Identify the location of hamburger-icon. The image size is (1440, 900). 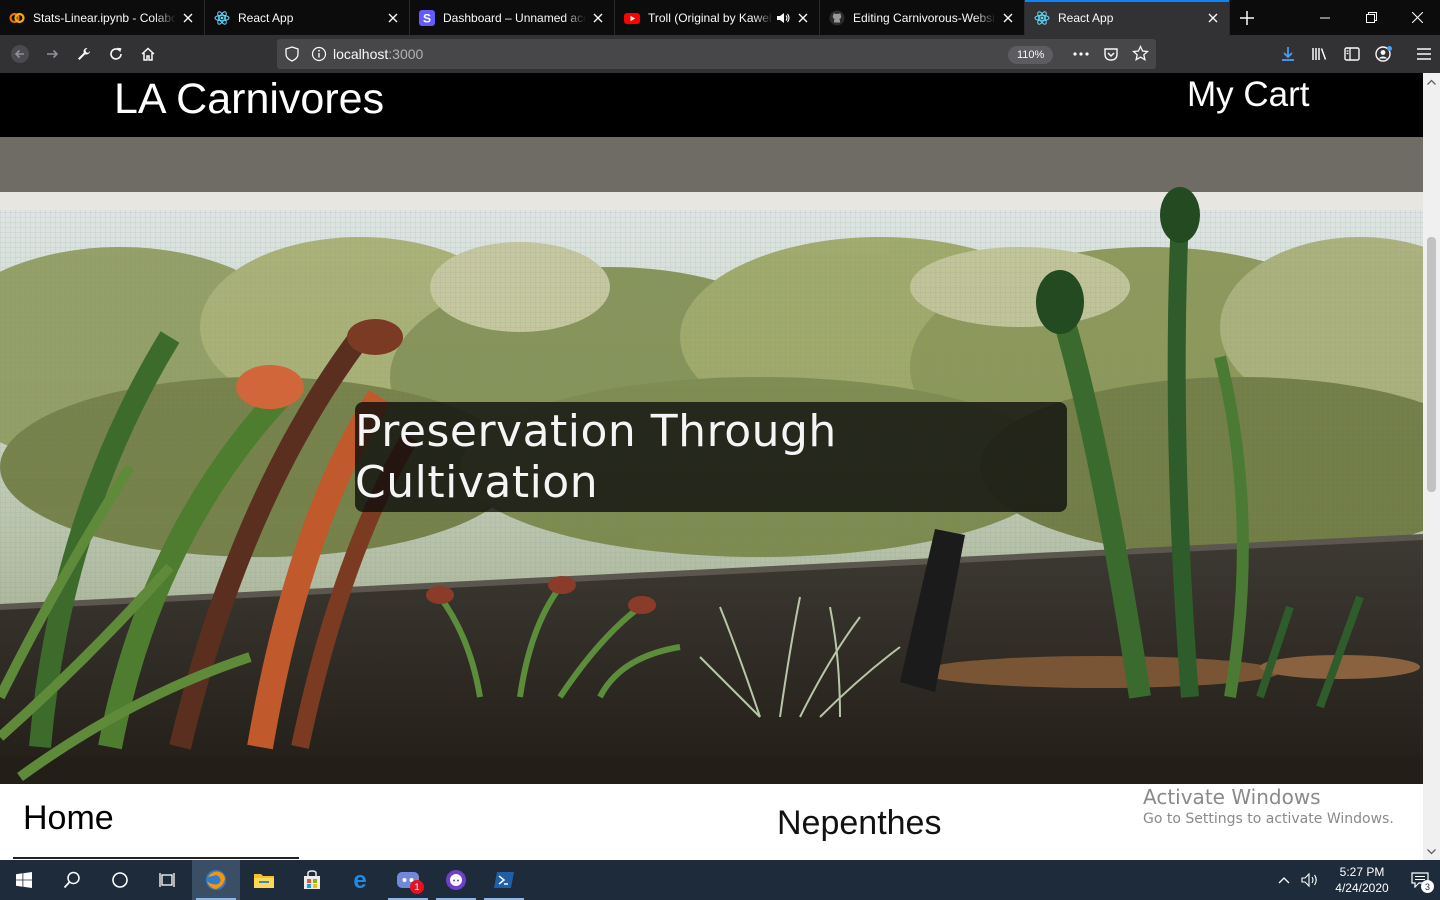
(1424, 54).